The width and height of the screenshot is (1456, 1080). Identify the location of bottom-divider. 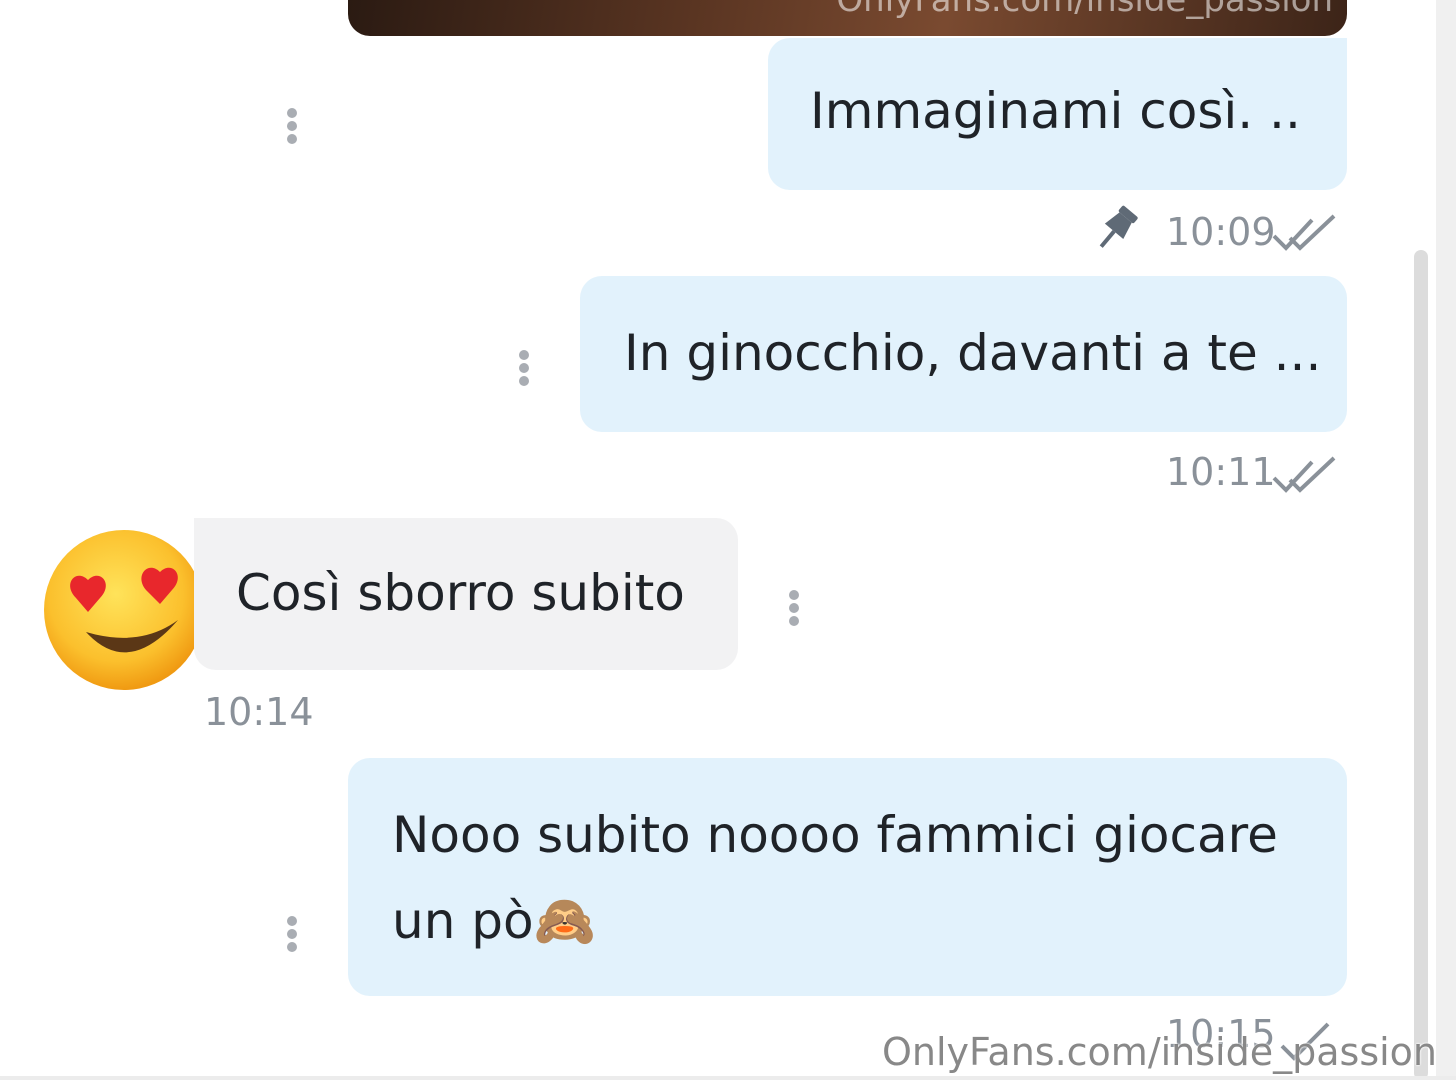
(728, 1078).